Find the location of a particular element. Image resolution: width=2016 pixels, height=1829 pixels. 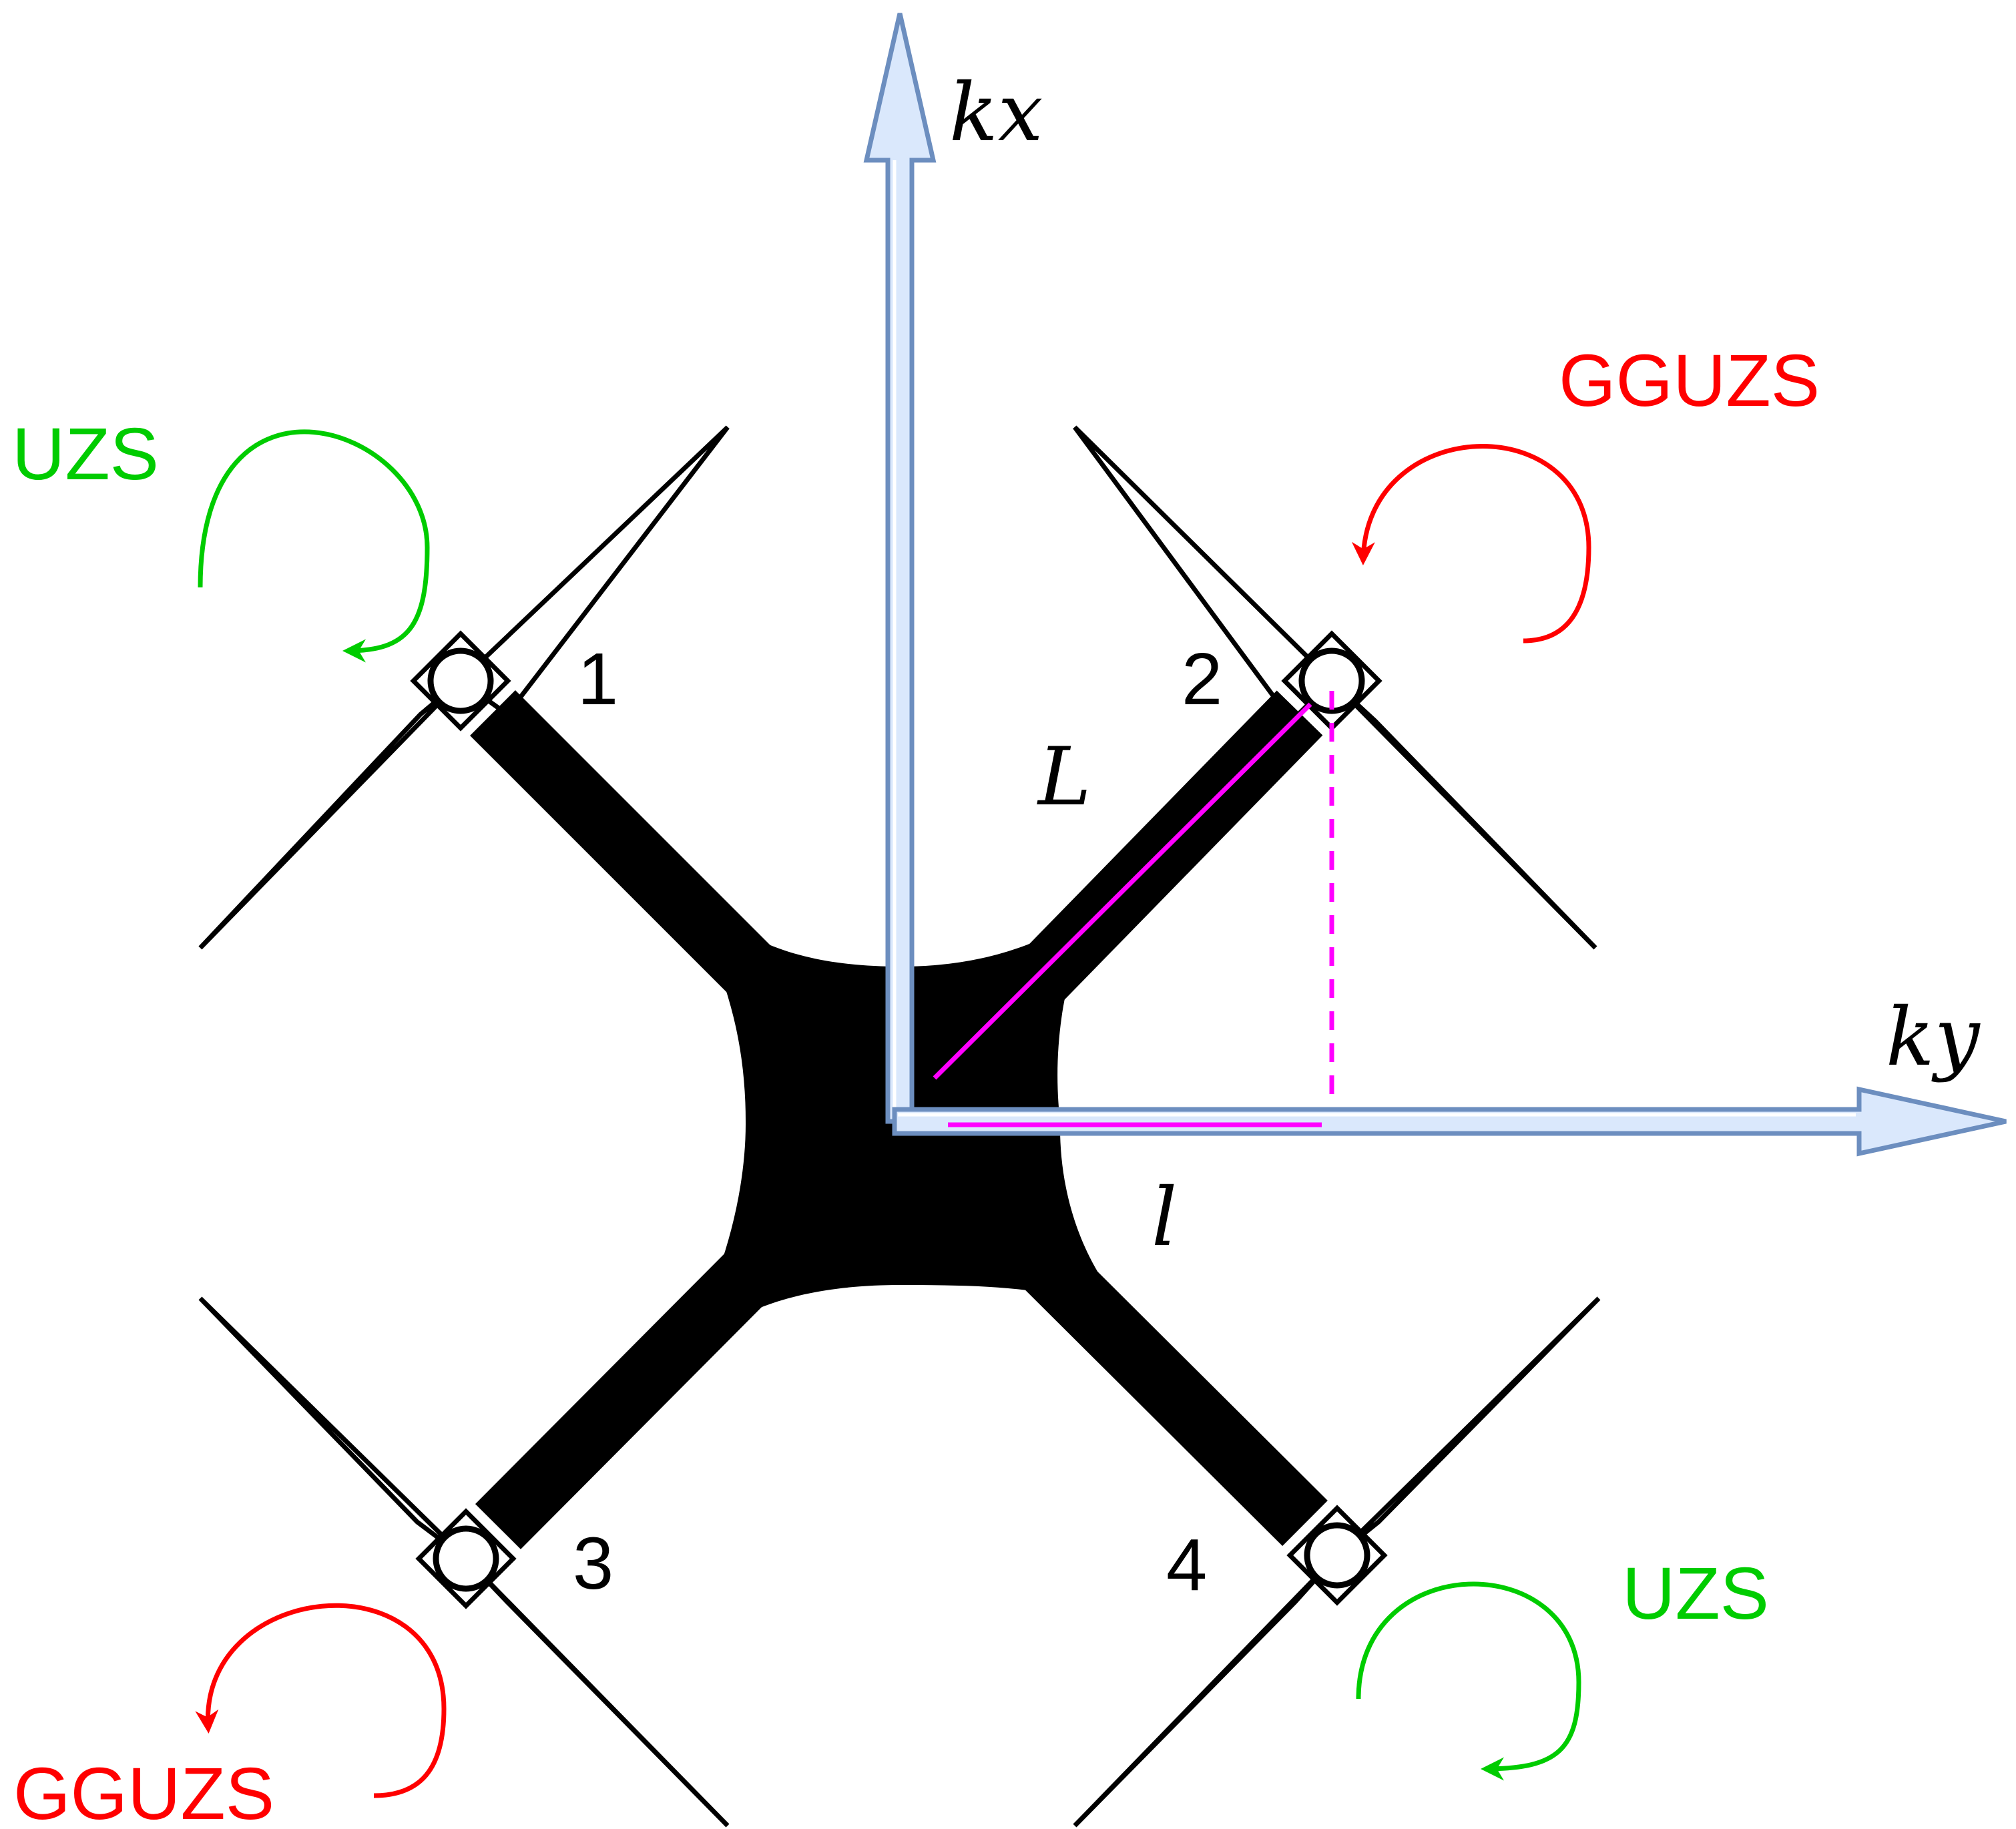

motor-number-4: 4 is located at coordinates (1186, 1565).